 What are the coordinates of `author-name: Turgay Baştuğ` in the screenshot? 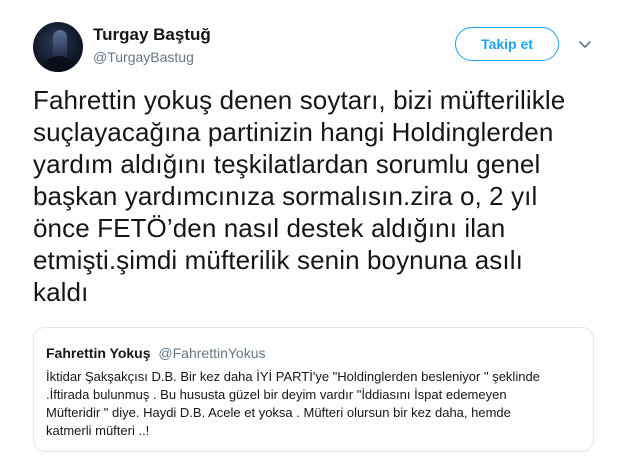 It's located at (152, 35).